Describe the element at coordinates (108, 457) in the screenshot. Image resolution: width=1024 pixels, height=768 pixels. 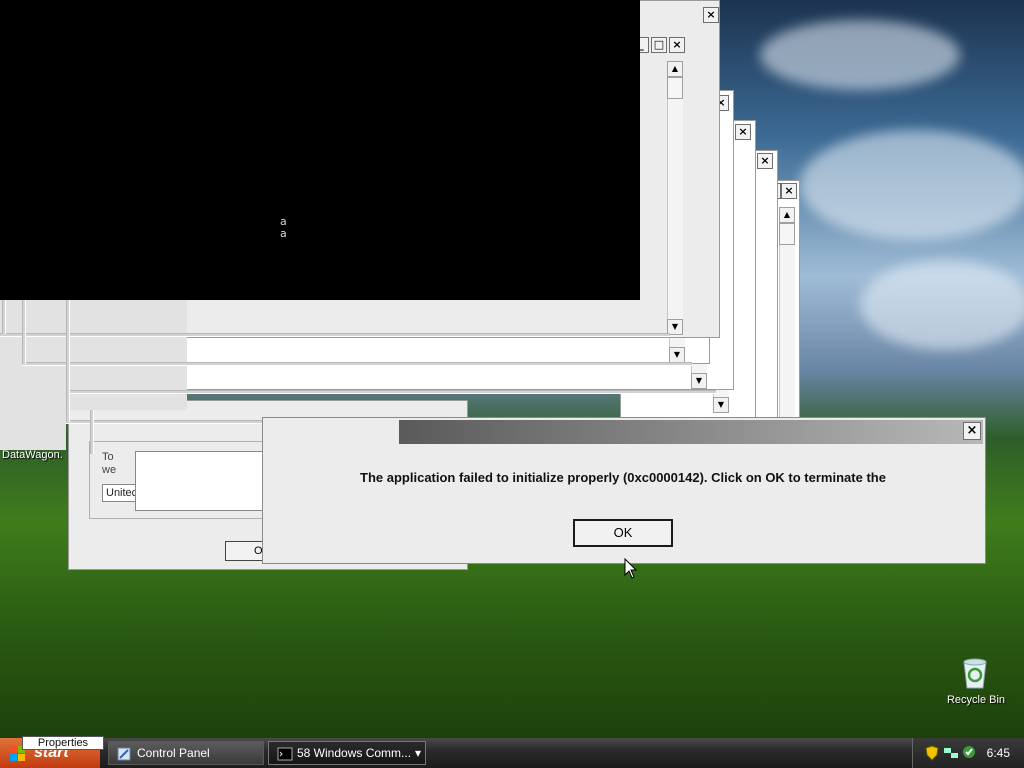
I see `tab-text: To` at that location.